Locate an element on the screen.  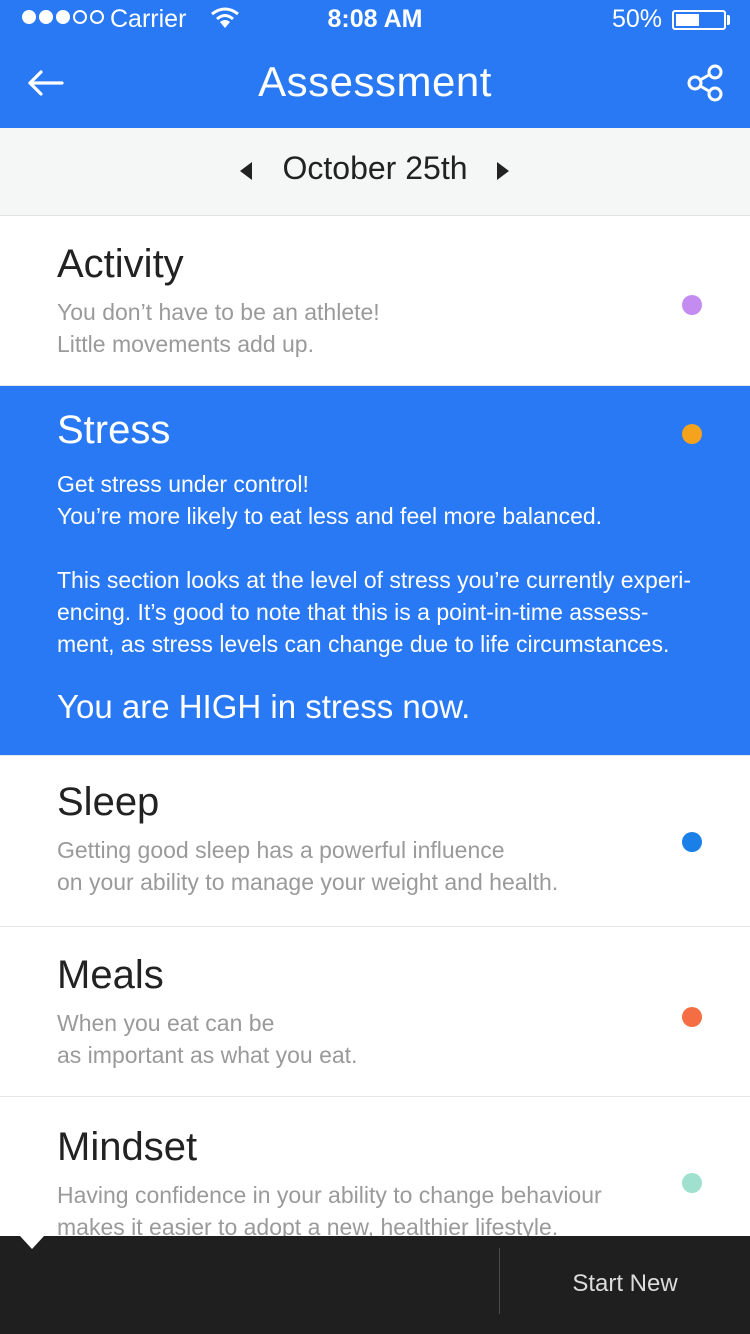
battery-percent: 50% is located at coordinates (636, 19).